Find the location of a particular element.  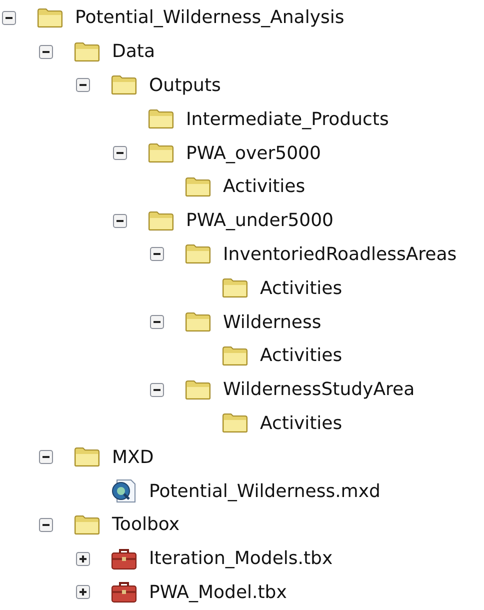

tree-item-label: PWA_under5000 is located at coordinates (260, 221).